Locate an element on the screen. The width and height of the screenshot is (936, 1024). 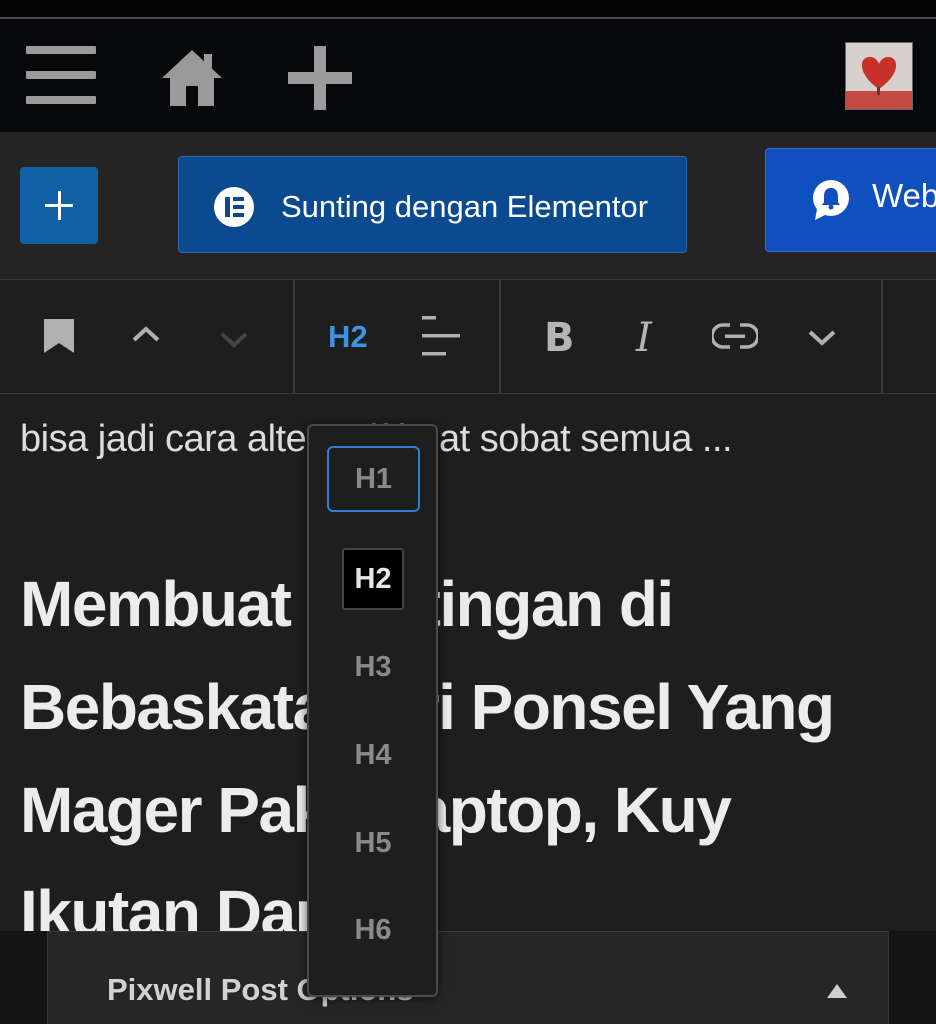
edit-with-elementor-label: Sunting dengan Elementor is located at coordinates (465, 206).